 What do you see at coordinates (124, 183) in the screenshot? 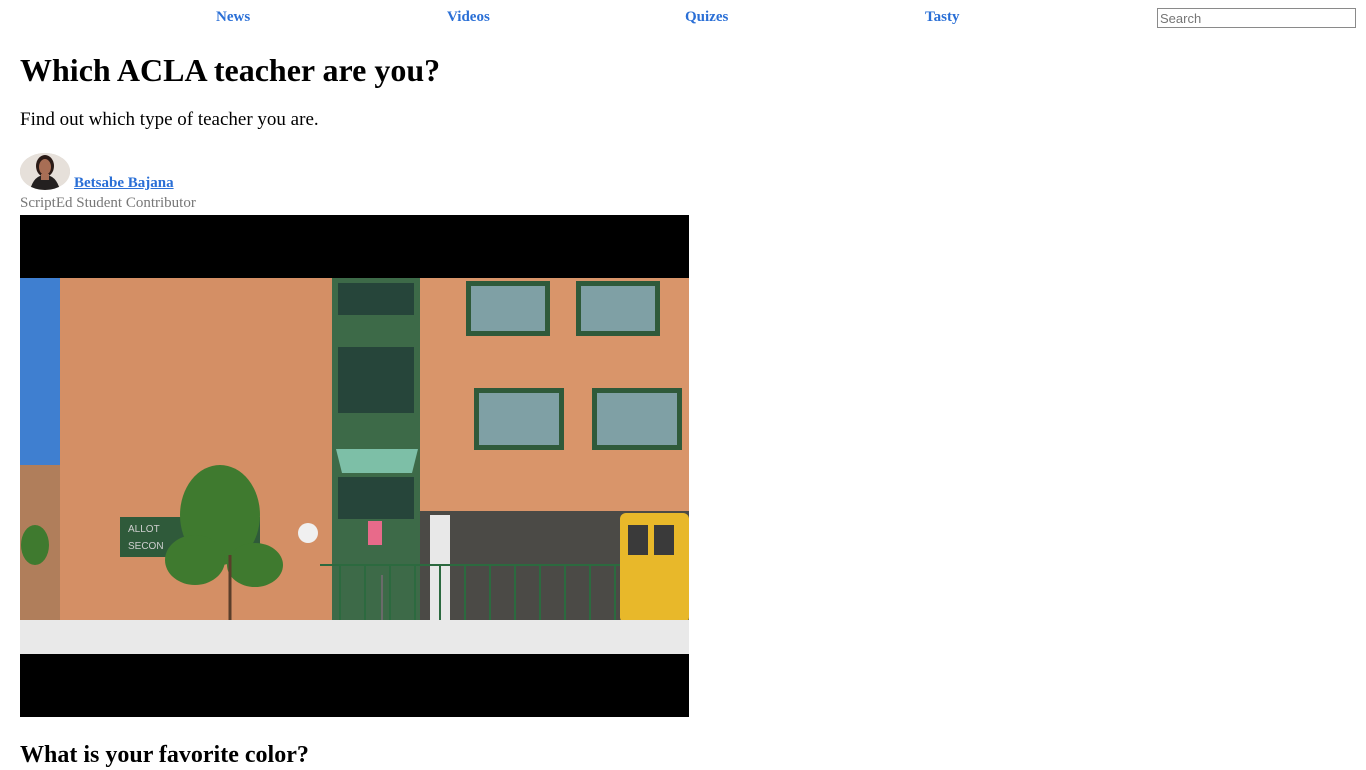
I see `author-name-link: Betsabe Bajana` at bounding box center [124, 183].